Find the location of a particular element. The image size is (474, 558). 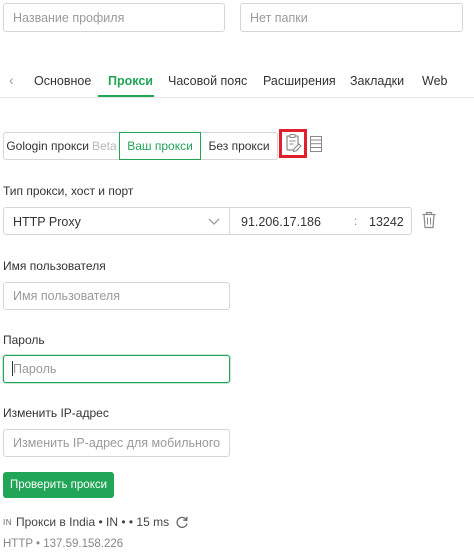

own-proxy-option: Ваш прокси is located at coordinates (160, 146).